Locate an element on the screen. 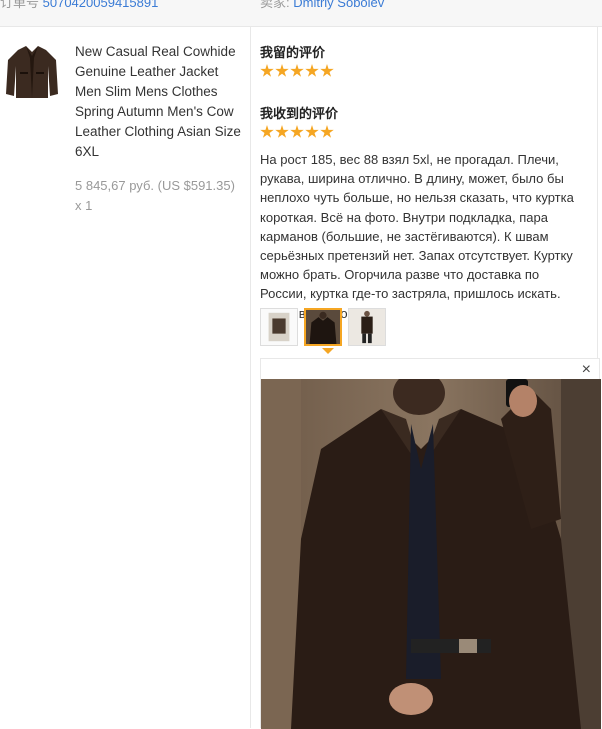 This screenshot has height=729, width=602. seller-name-link: Dmitriy Sobolev is located at coordinates (338, 5).